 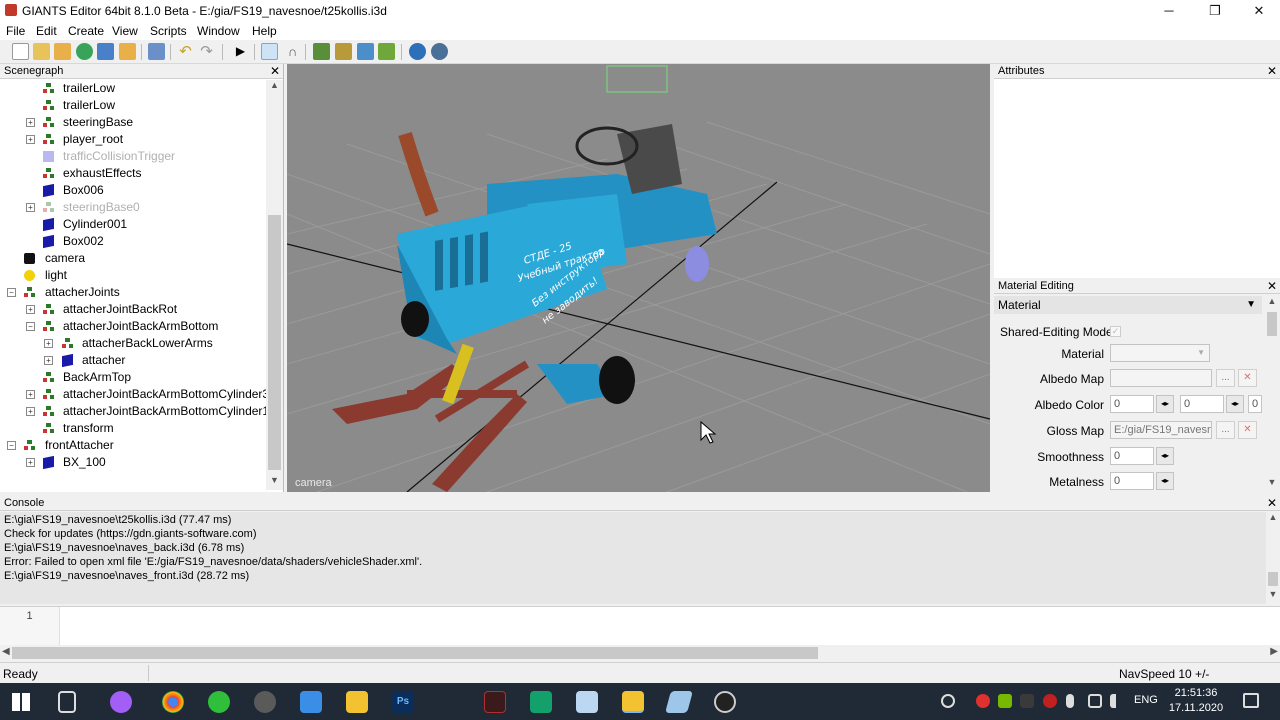 What do you see at coordinates (20, 51) in the screenshot?
I see `new-file-icon` at bounding box center [20, 51].